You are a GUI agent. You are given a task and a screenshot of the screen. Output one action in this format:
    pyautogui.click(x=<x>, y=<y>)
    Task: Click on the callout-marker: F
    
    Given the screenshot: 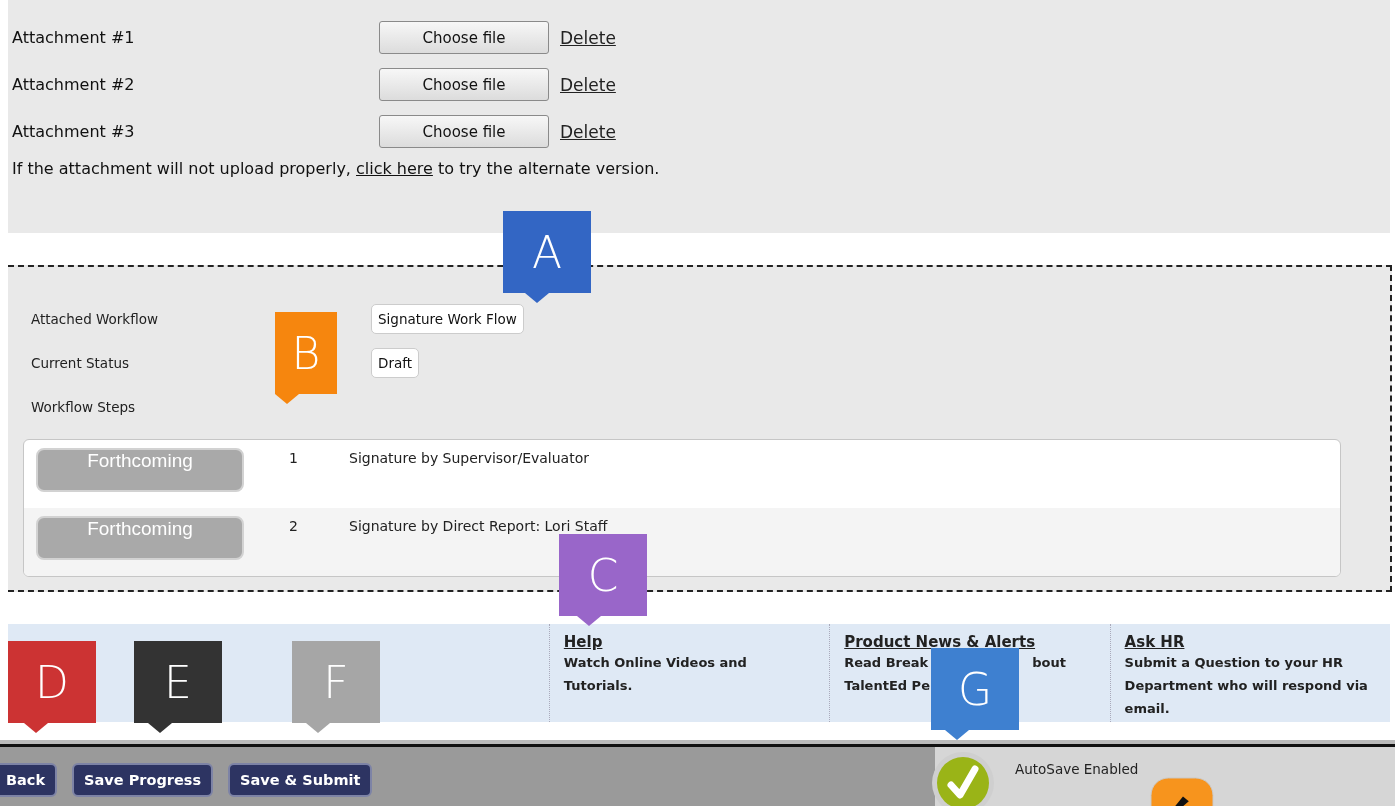 What is the action you would take?
    pyautogui.click(x=336, y=687)
    